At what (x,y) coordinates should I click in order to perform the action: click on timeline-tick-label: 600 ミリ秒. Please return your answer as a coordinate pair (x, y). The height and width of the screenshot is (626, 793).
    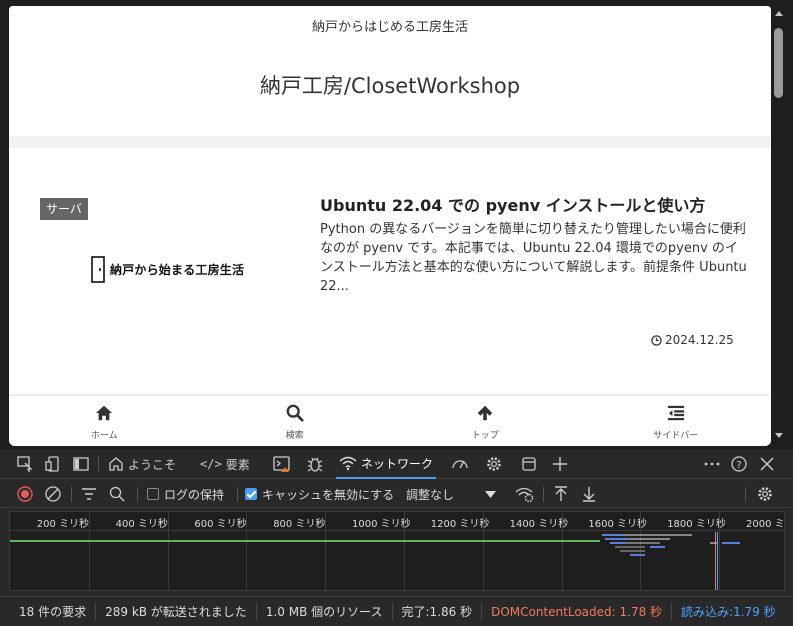
    Looking at the image, I should click on (220, 524).